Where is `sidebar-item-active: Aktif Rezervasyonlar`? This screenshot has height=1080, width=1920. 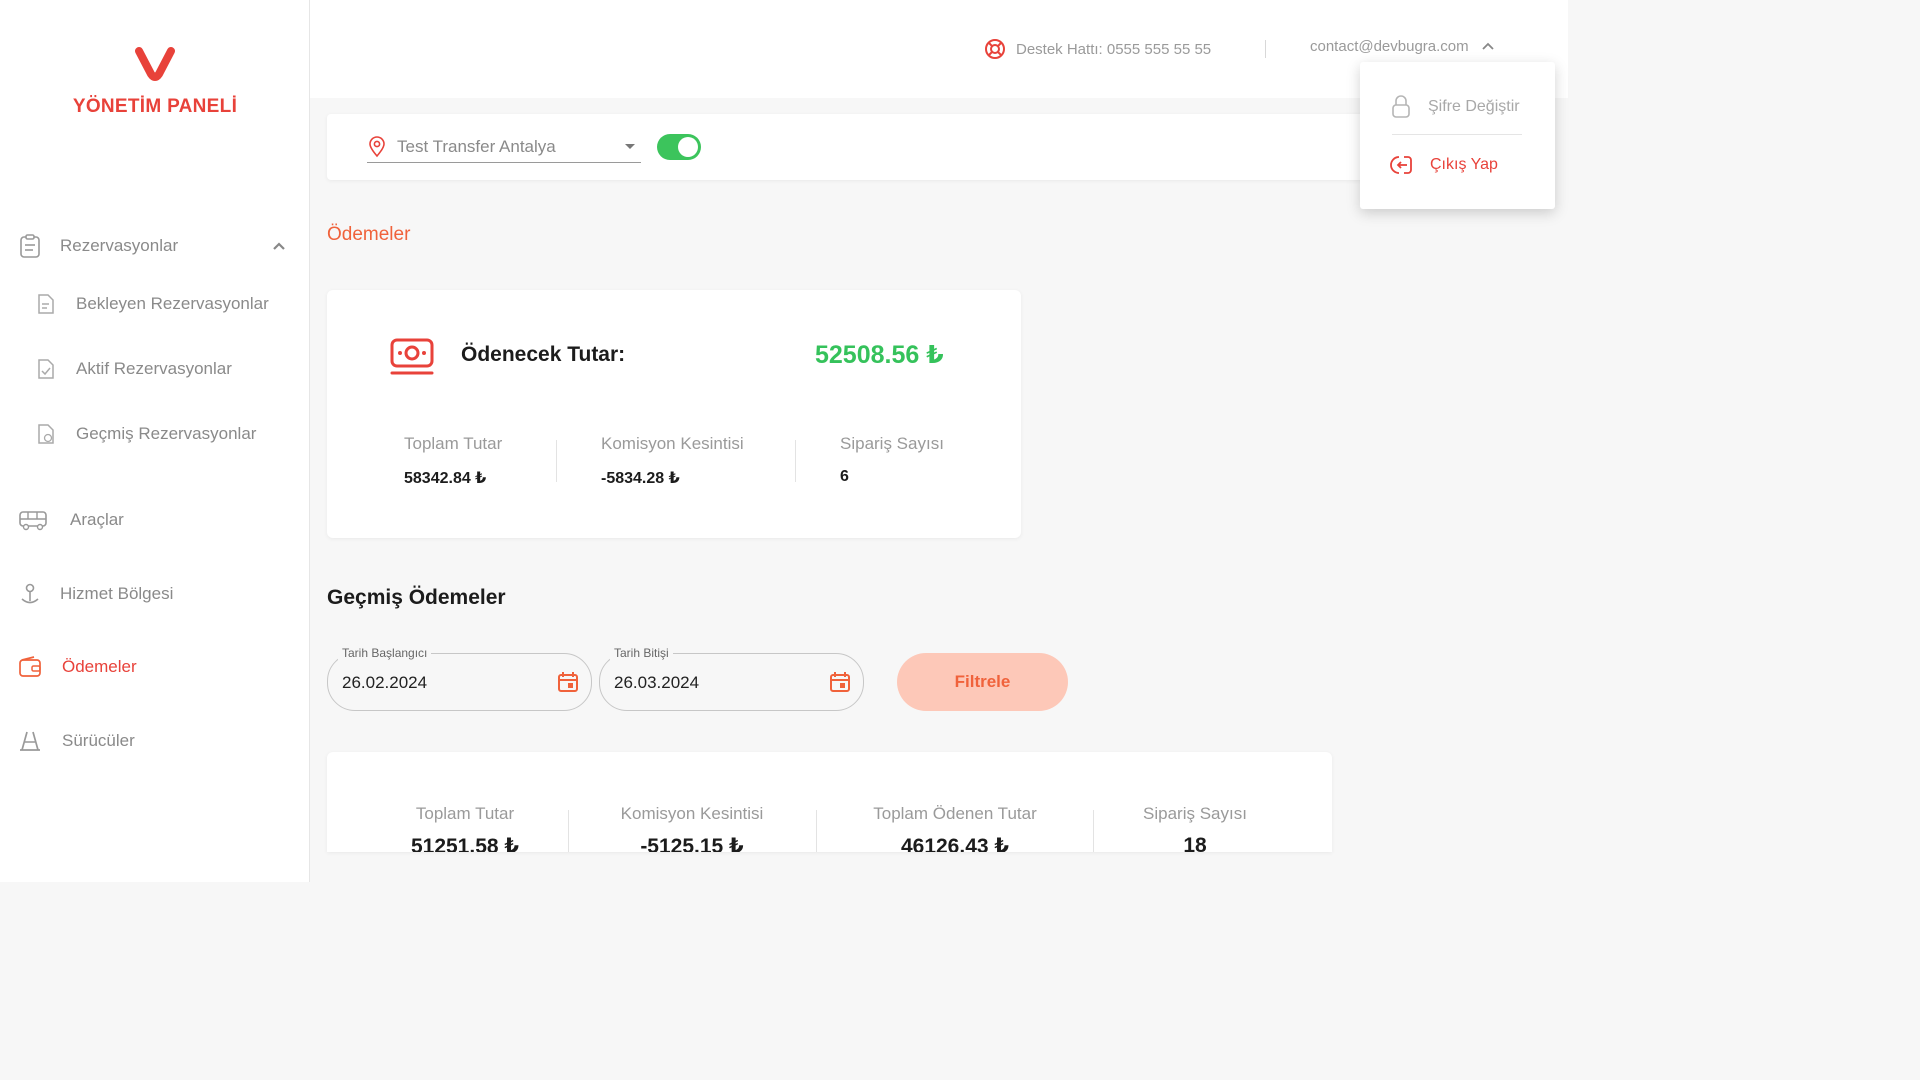 sidebar-item-active: Aktif Rezervasyonlar is located at coordinates (133, 369).